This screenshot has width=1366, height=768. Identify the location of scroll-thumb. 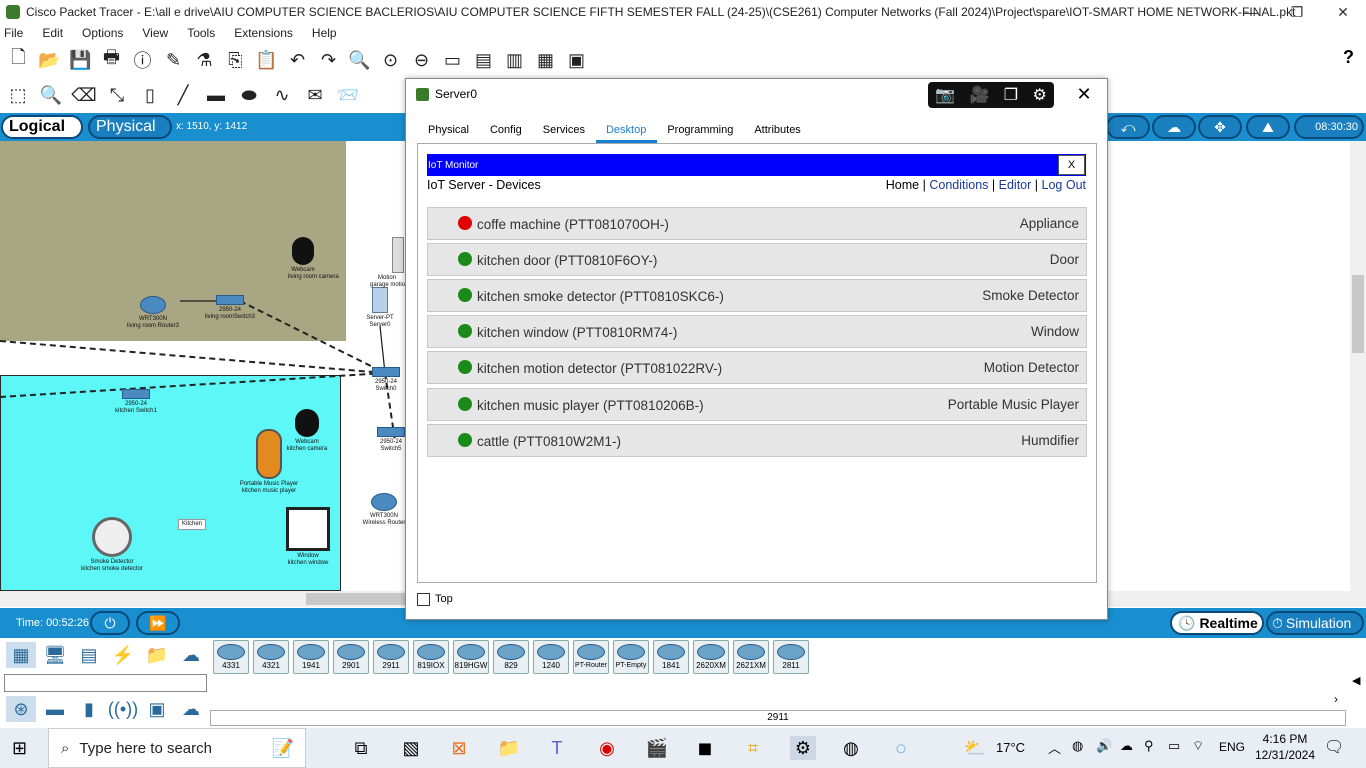
(1358, 314).